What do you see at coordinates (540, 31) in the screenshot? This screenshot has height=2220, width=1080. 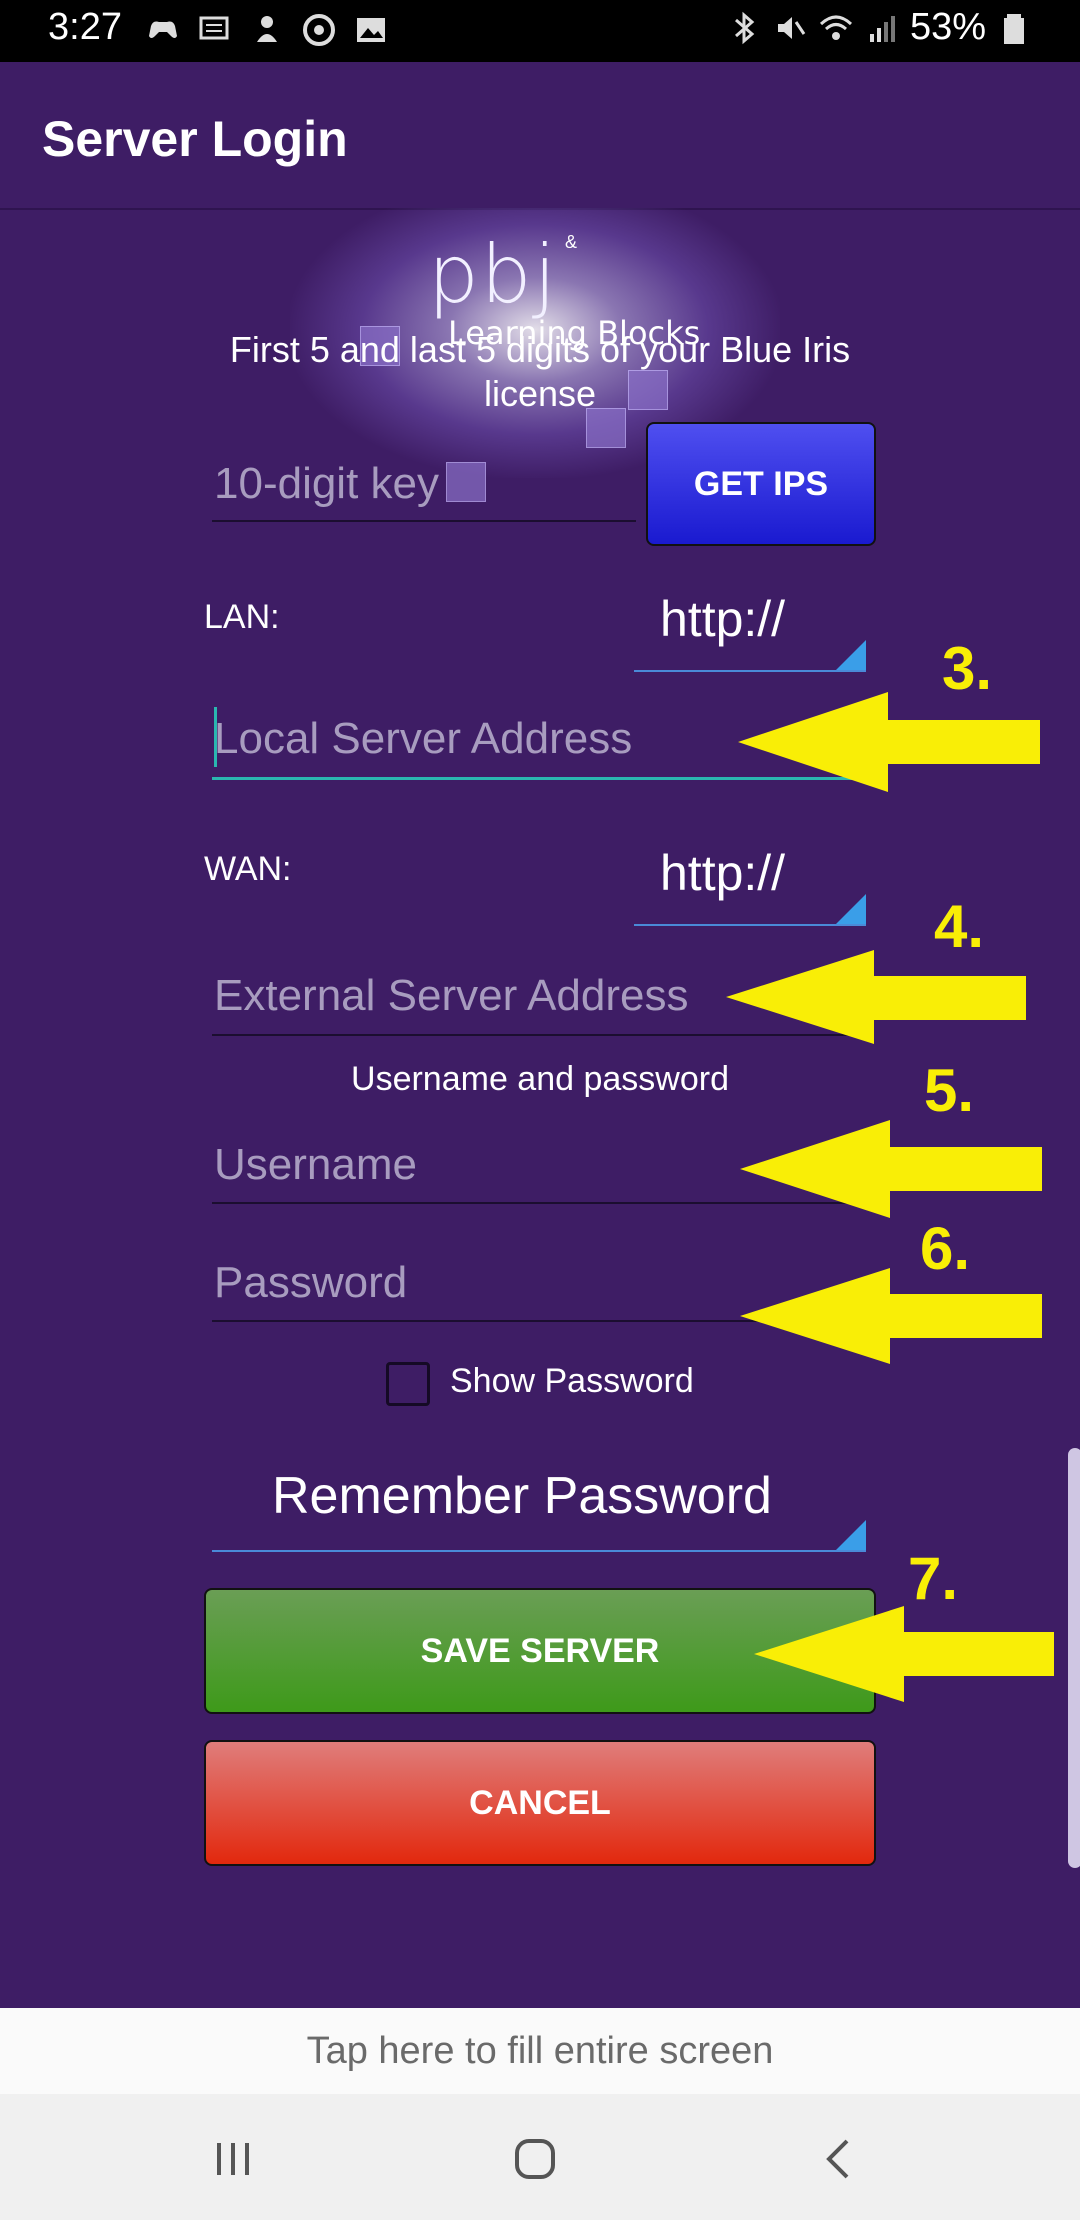 I see `status-bar: 3:27 53%` at bounding box center [540, 31].